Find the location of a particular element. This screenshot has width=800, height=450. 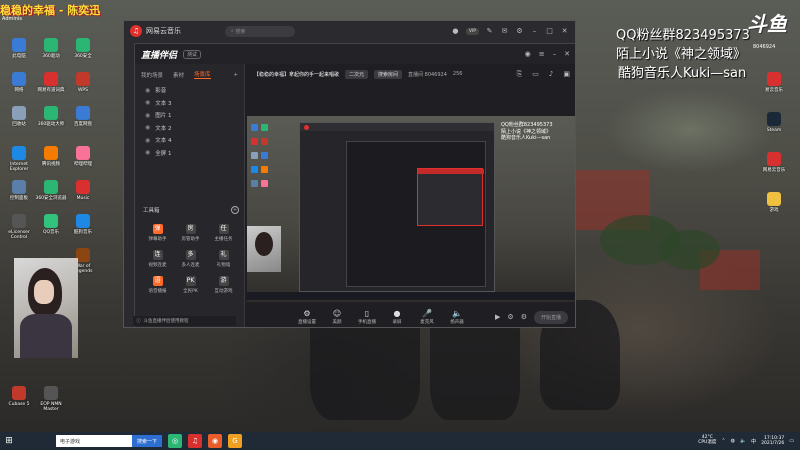

camera-icon: ▶ is located at coordinates (497, 317).